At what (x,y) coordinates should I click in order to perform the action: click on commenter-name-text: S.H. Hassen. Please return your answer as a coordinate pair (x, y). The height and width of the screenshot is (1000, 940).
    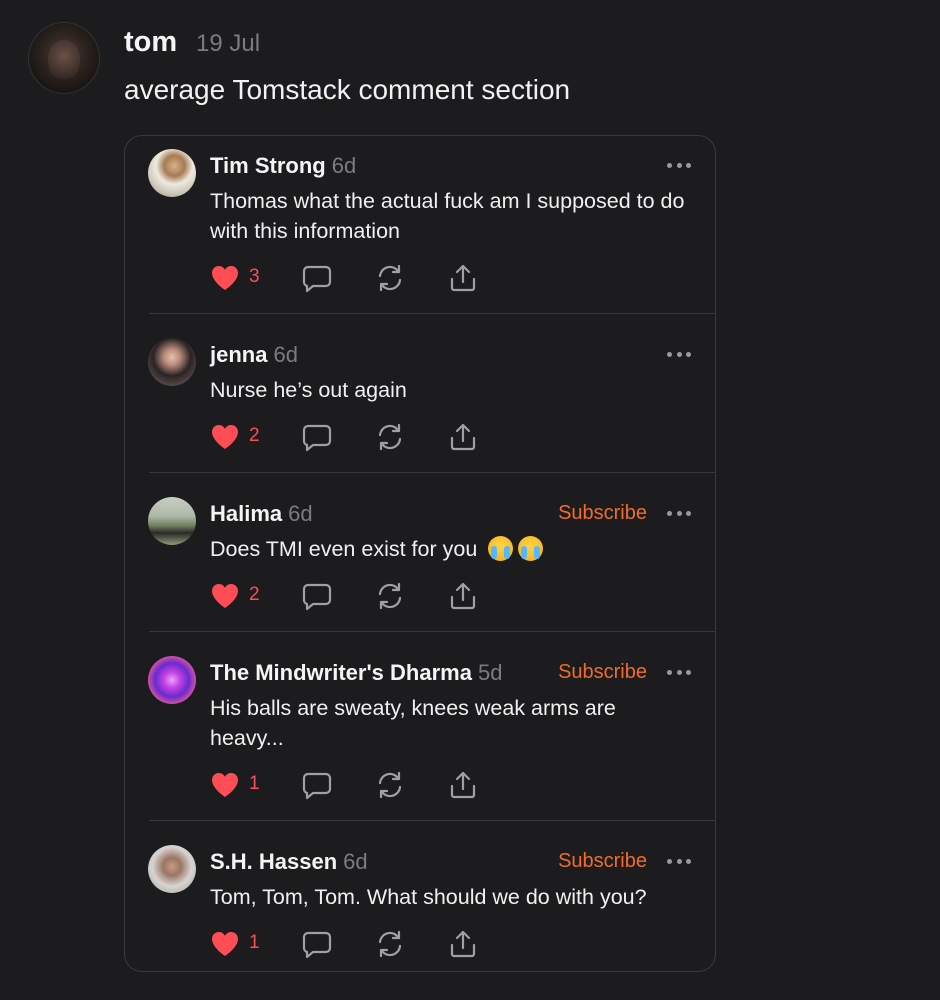
    Looking at the image, I should click on (274, 861).